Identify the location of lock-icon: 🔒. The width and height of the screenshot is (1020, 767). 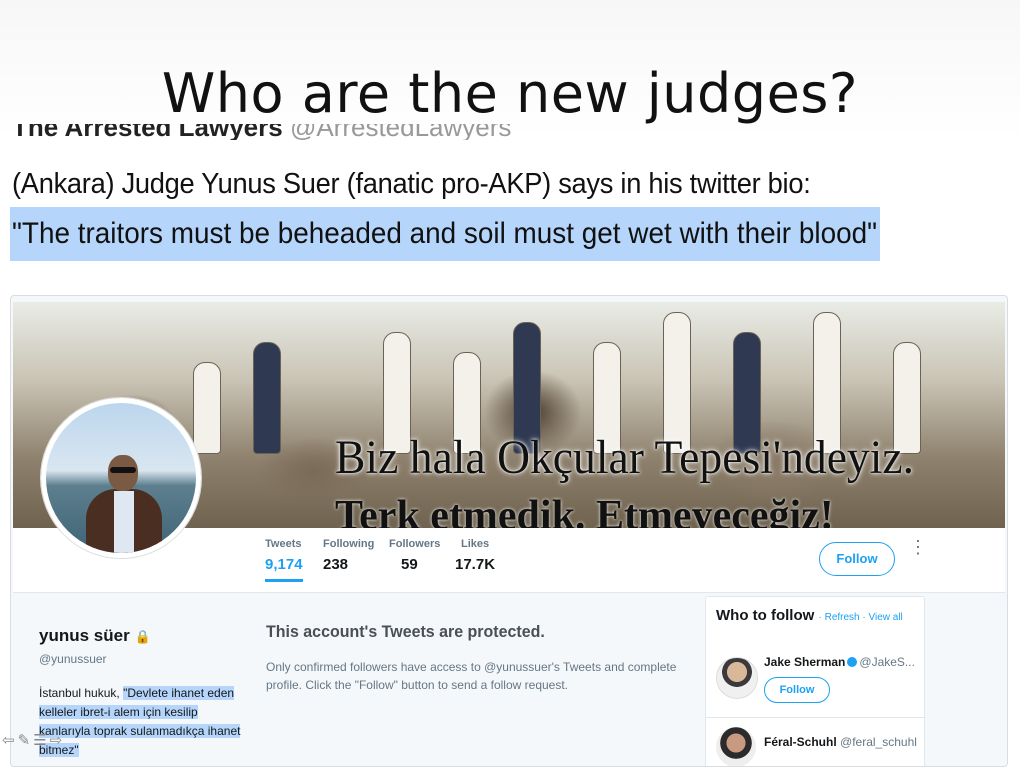
(142, 636).